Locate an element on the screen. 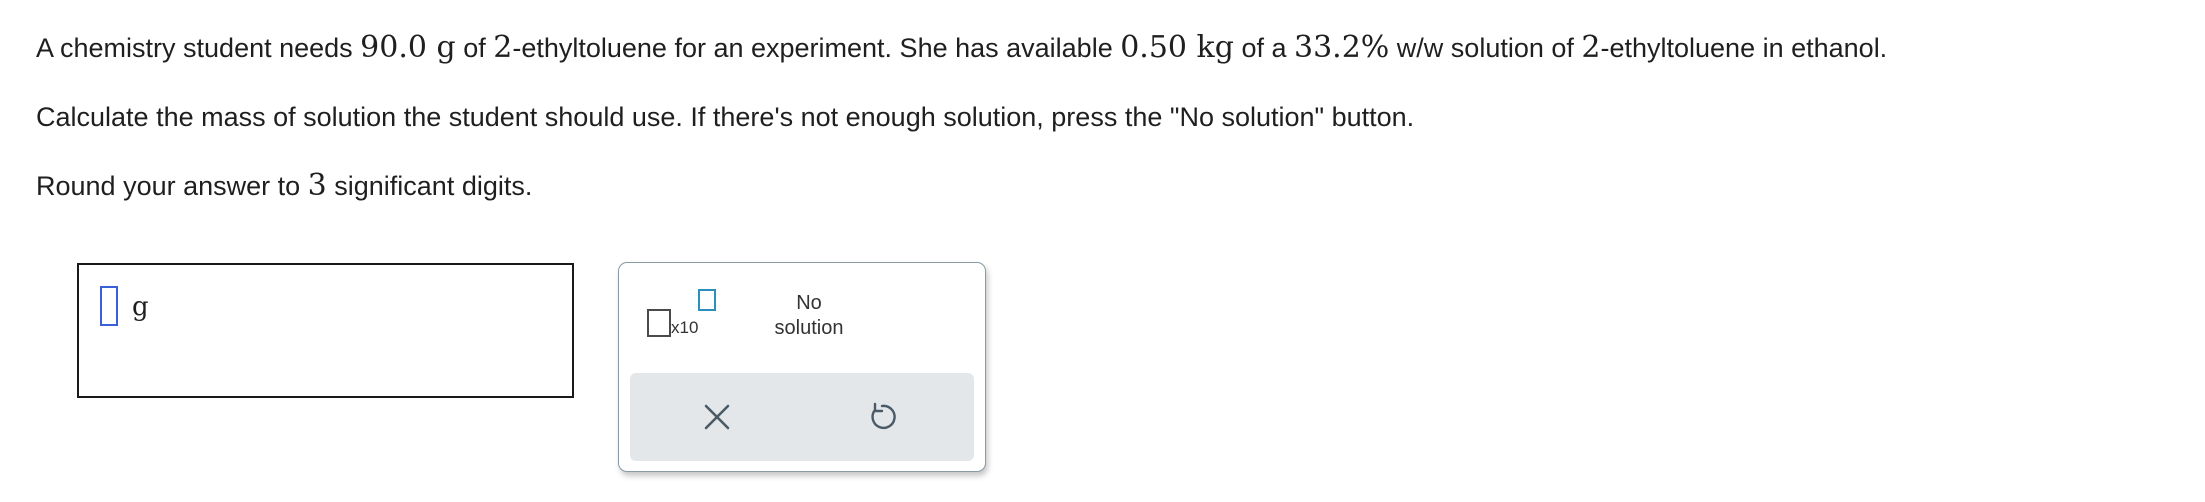 This screenshot has width=2205, height=502. text: w/w solution of is located at coordinates (1485, 48).